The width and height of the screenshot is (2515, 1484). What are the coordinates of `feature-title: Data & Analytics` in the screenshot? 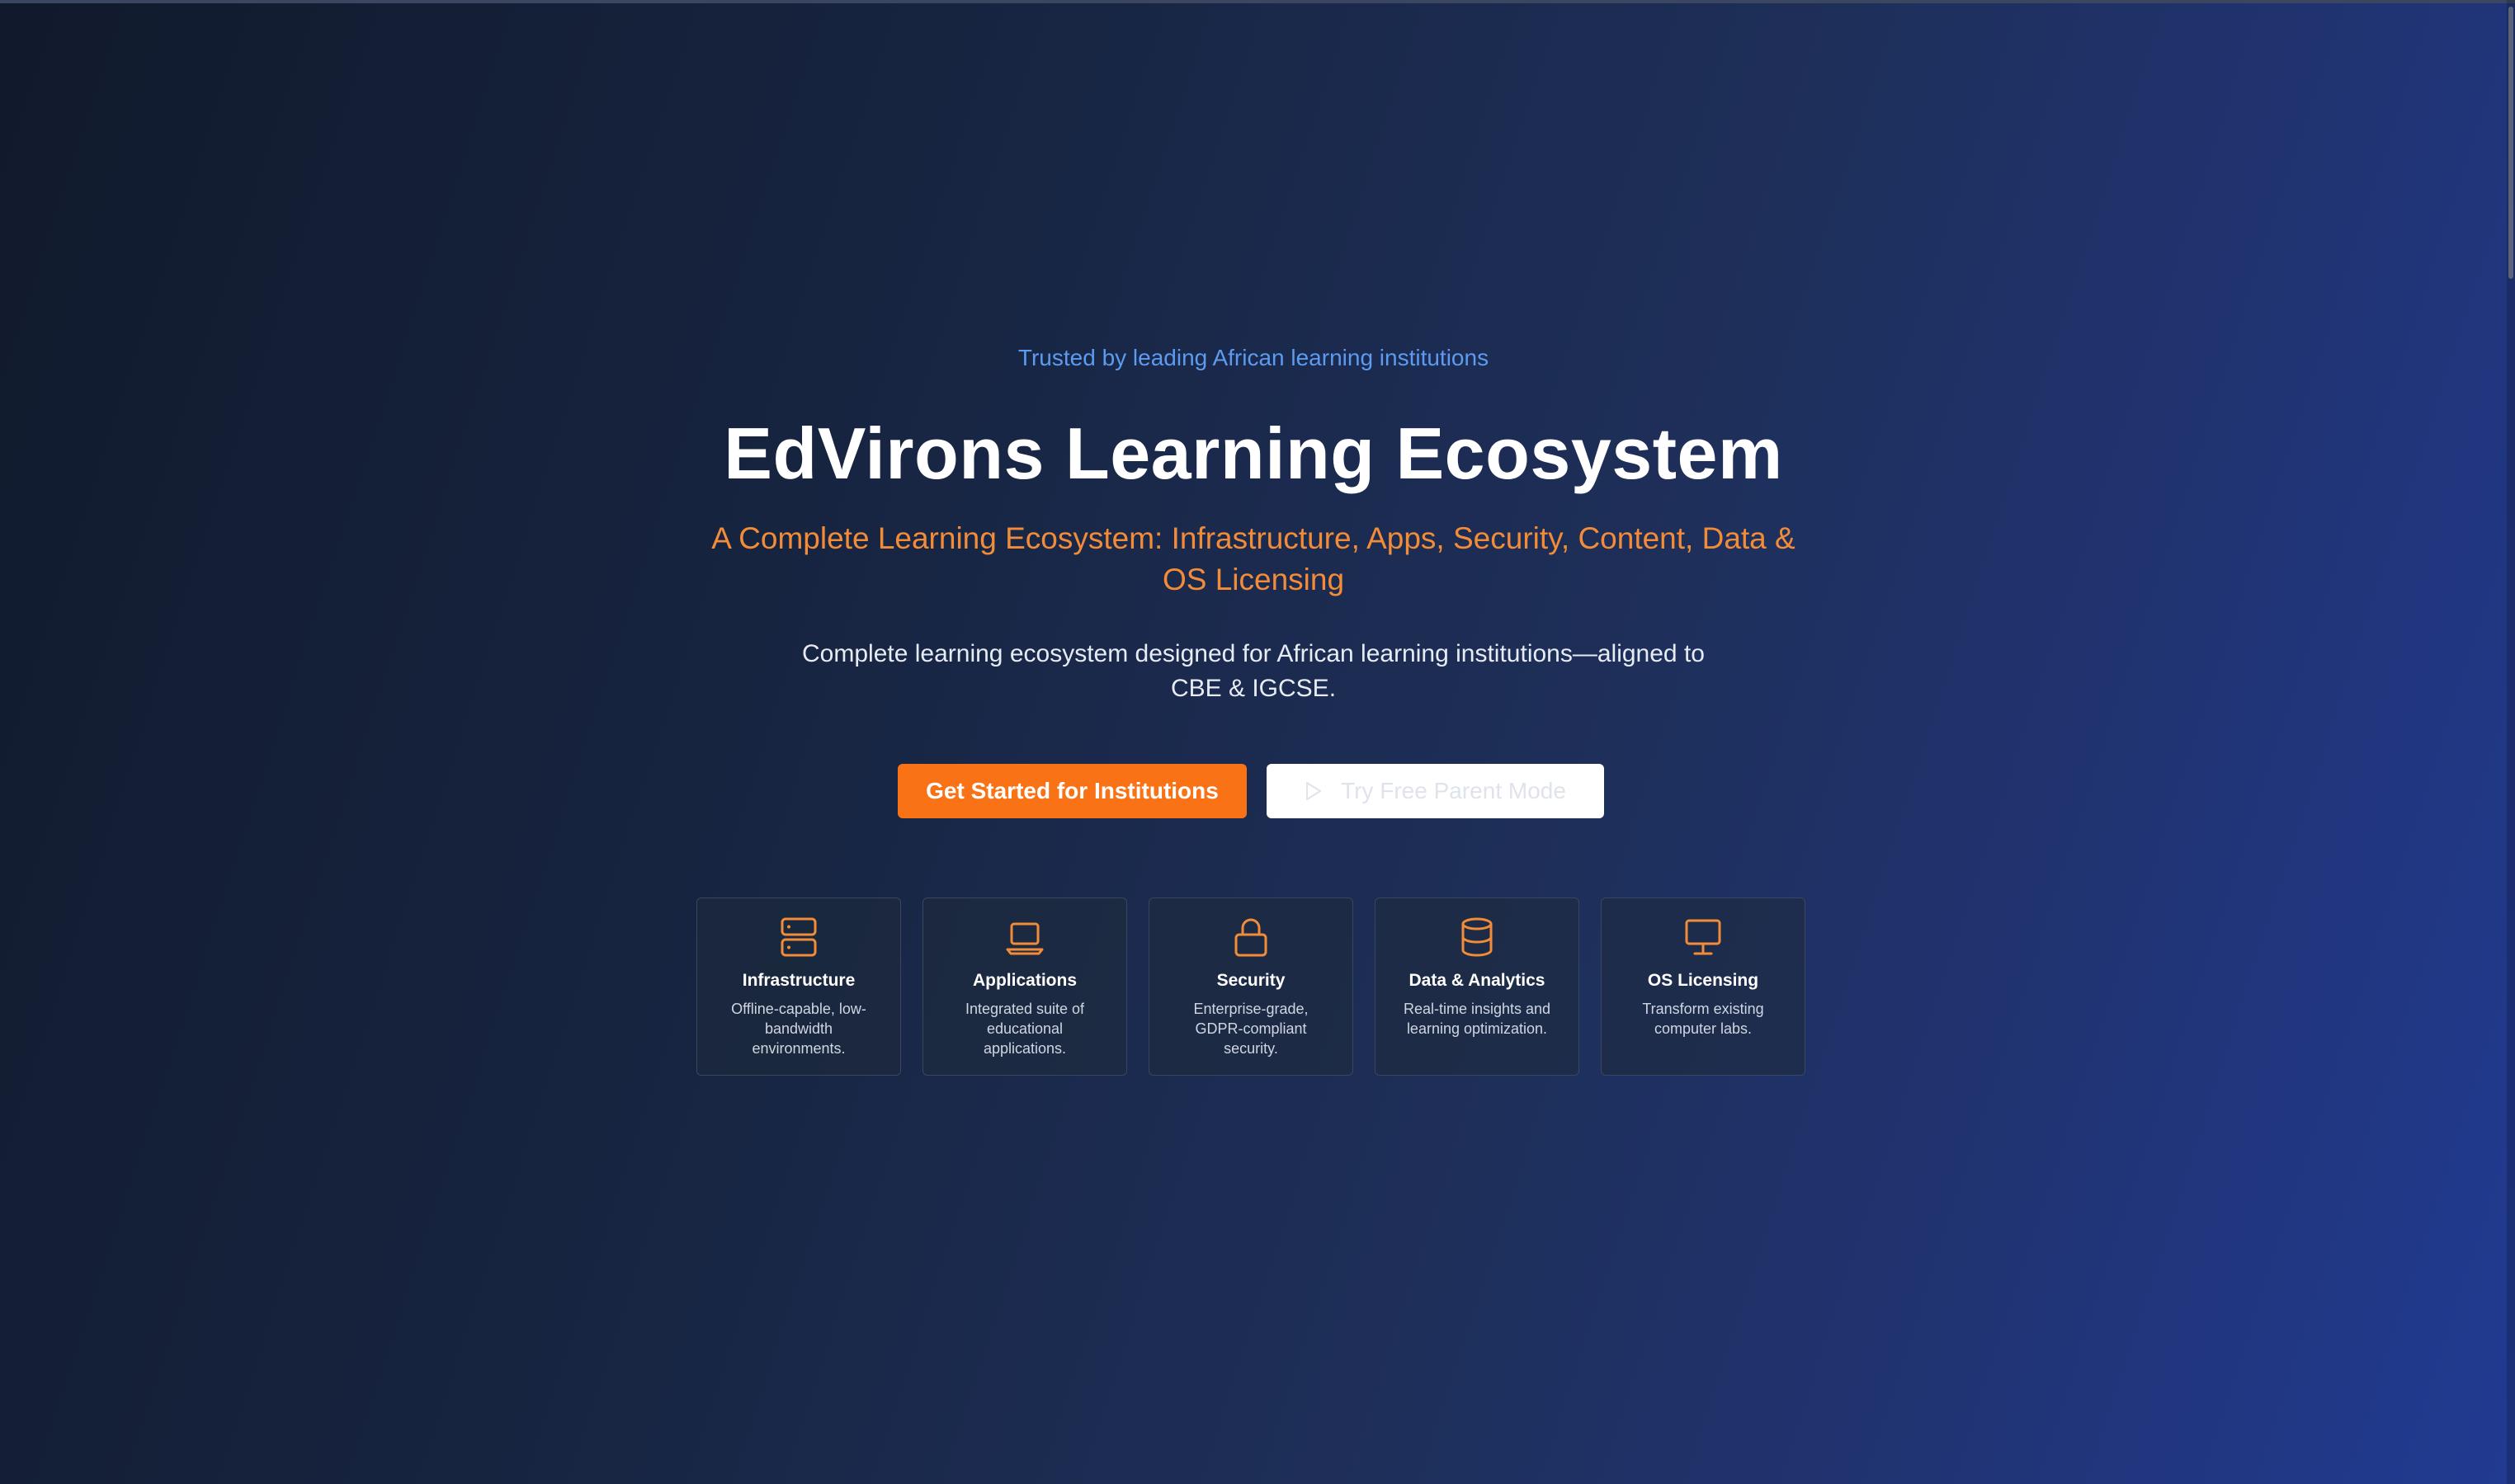 It's located at (1477, 980).